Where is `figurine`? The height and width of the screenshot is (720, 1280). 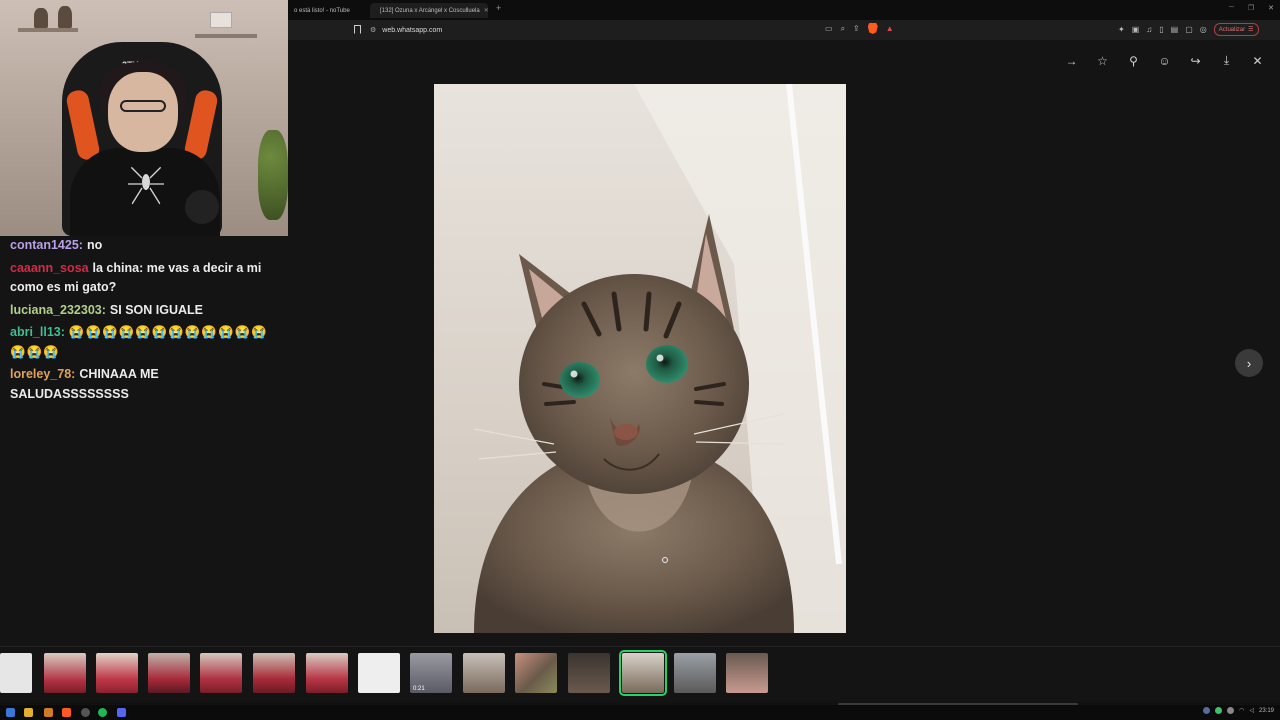
figurine is located at coordinates (65, 17).